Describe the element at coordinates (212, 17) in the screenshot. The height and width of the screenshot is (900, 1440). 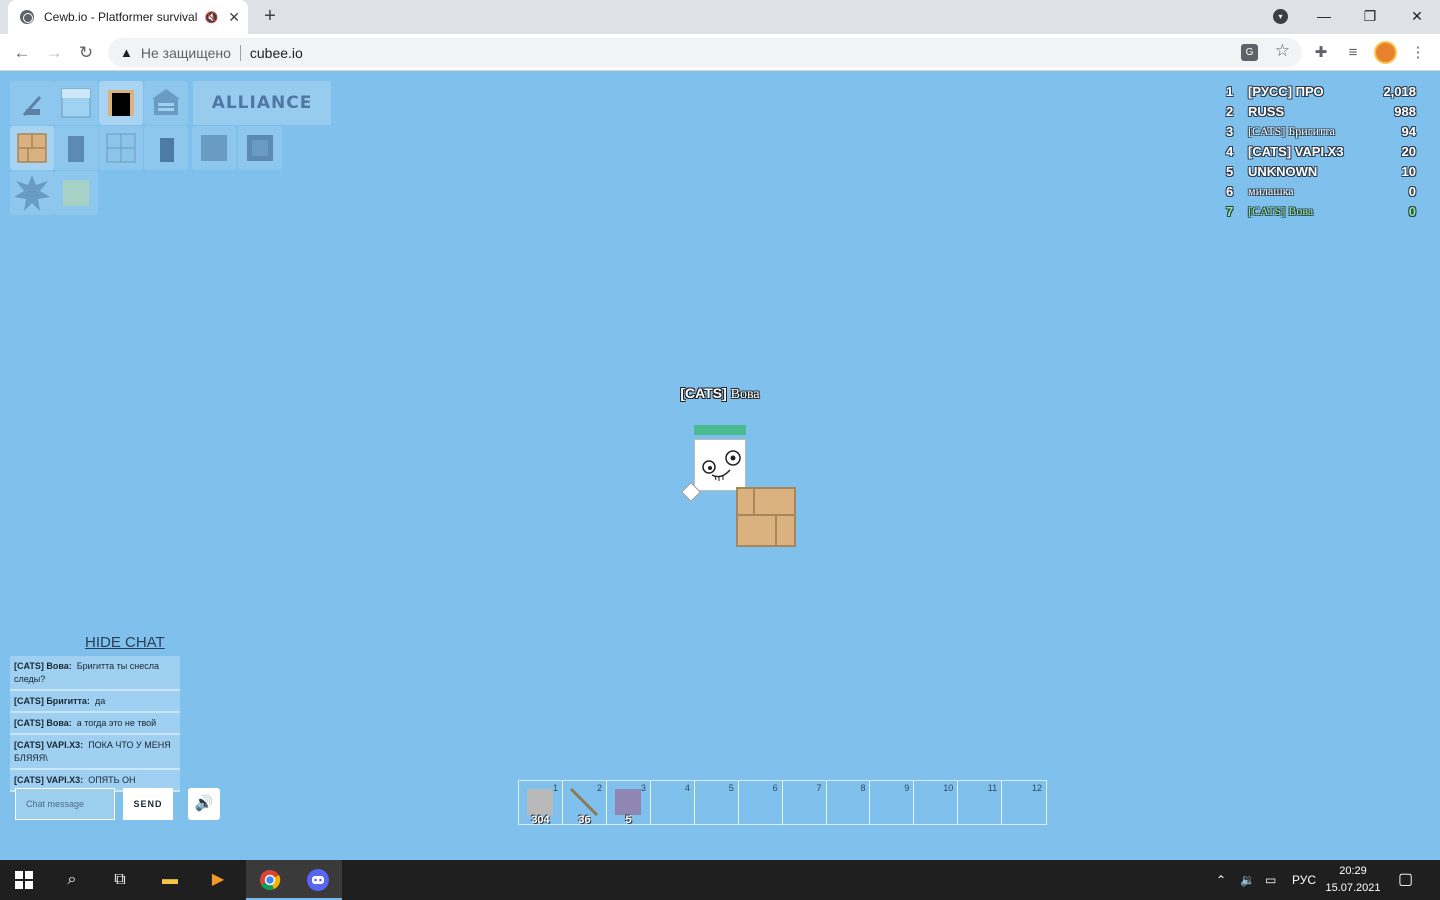
I see `speaker-muted-icon: 🔇` at that location.